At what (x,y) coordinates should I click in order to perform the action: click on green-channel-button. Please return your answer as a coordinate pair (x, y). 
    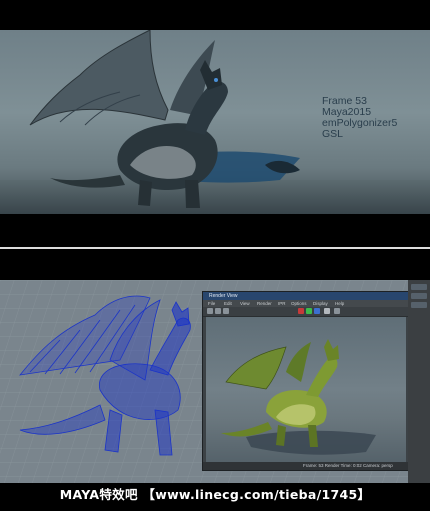
    Looking at the image, I should click on (309, 311).